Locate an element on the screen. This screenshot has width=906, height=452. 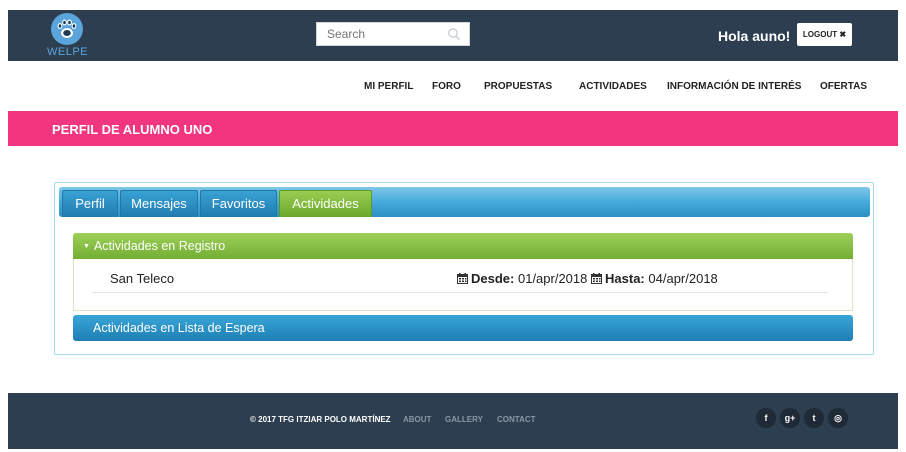
top-header-bar: WELPE Hola auno! LOGOUT ✖ is located at coordinates (453, 35).